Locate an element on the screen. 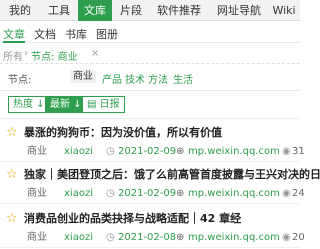 The width and height of the screenshot is (320, 249). top-navigation: 我的 工具 文库 片段 软件推荐 网址导航 Wiki is located at coordinates (150, 10).